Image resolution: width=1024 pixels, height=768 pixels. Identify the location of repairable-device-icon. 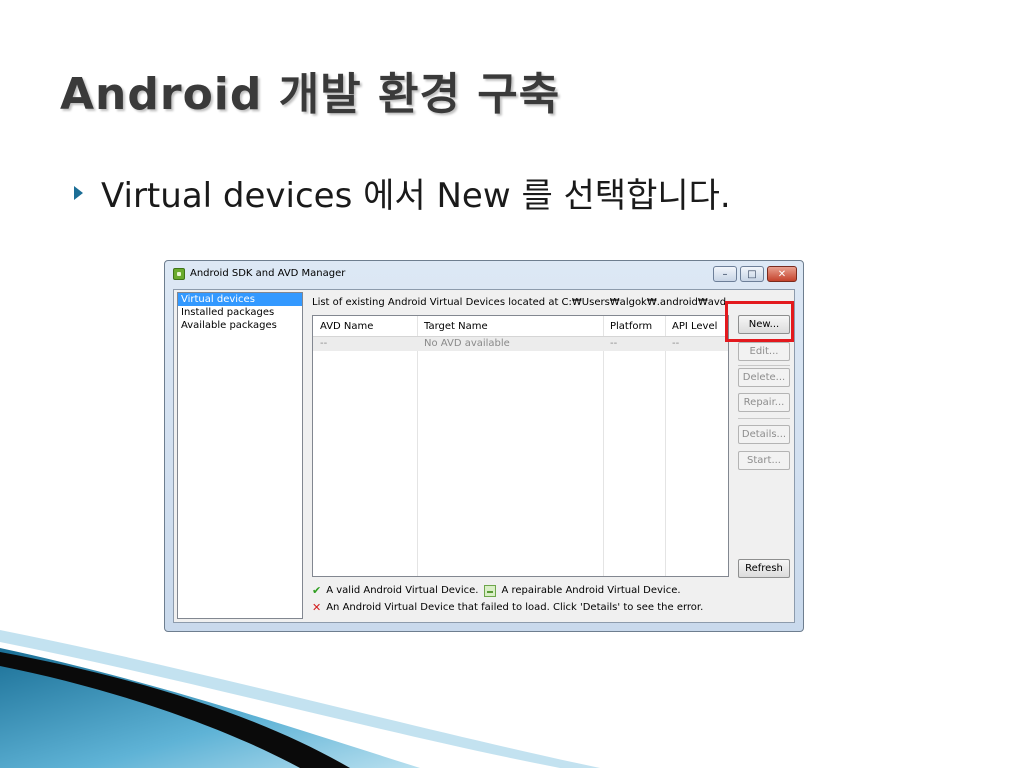
(490, 590).